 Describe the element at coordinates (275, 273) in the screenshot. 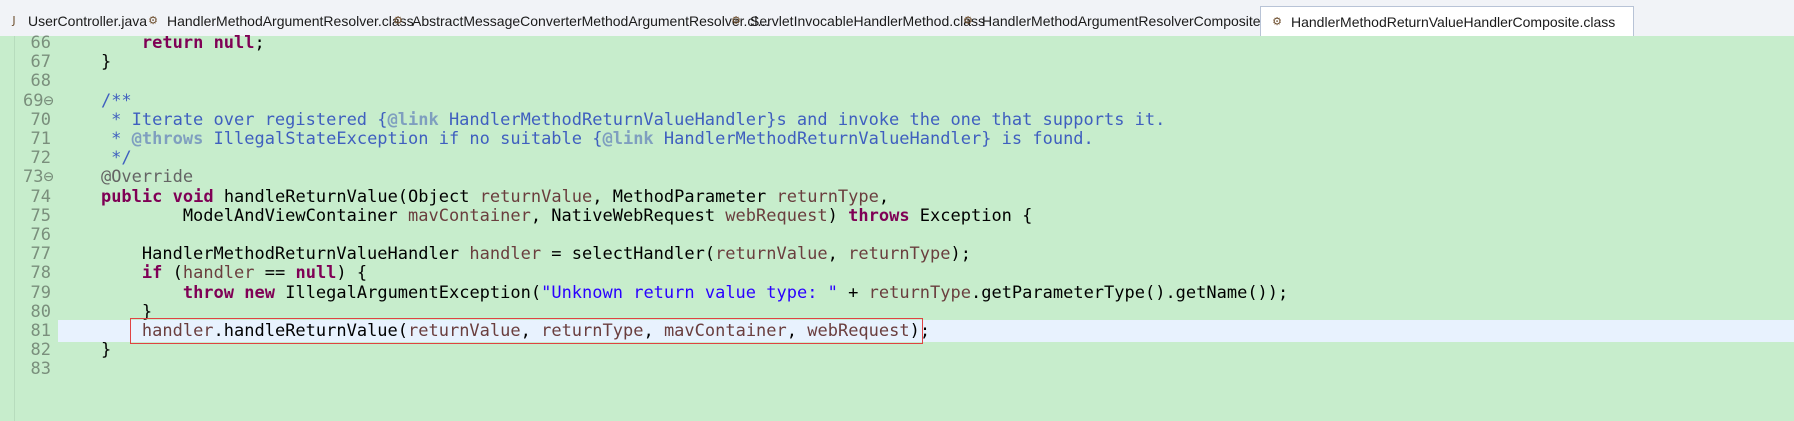

I see `code-token: ==` at that location.